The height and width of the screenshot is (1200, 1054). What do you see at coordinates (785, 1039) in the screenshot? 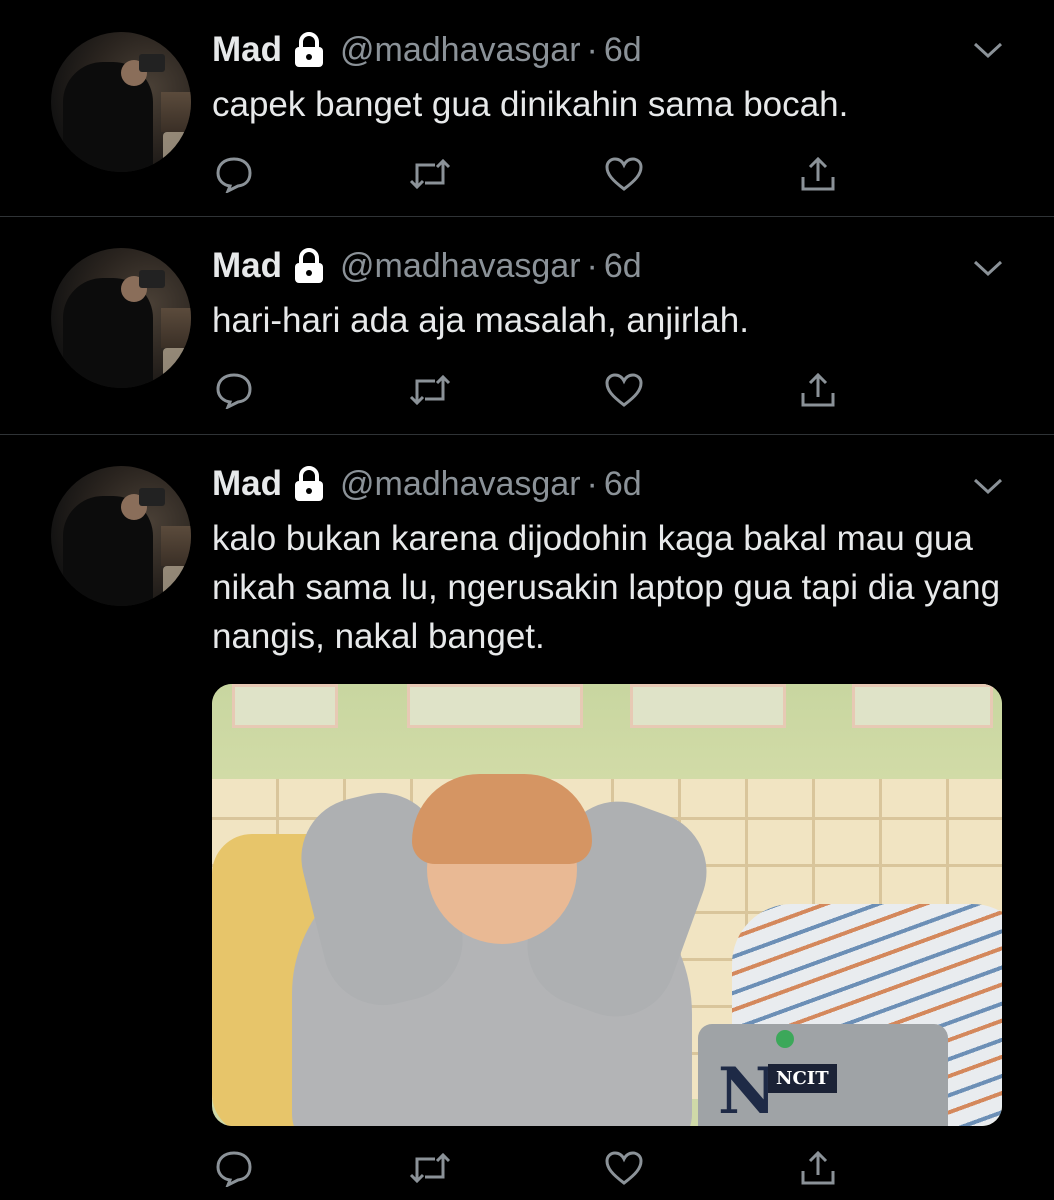
I see `heart-sticker` at bounding box center [785, 1039].